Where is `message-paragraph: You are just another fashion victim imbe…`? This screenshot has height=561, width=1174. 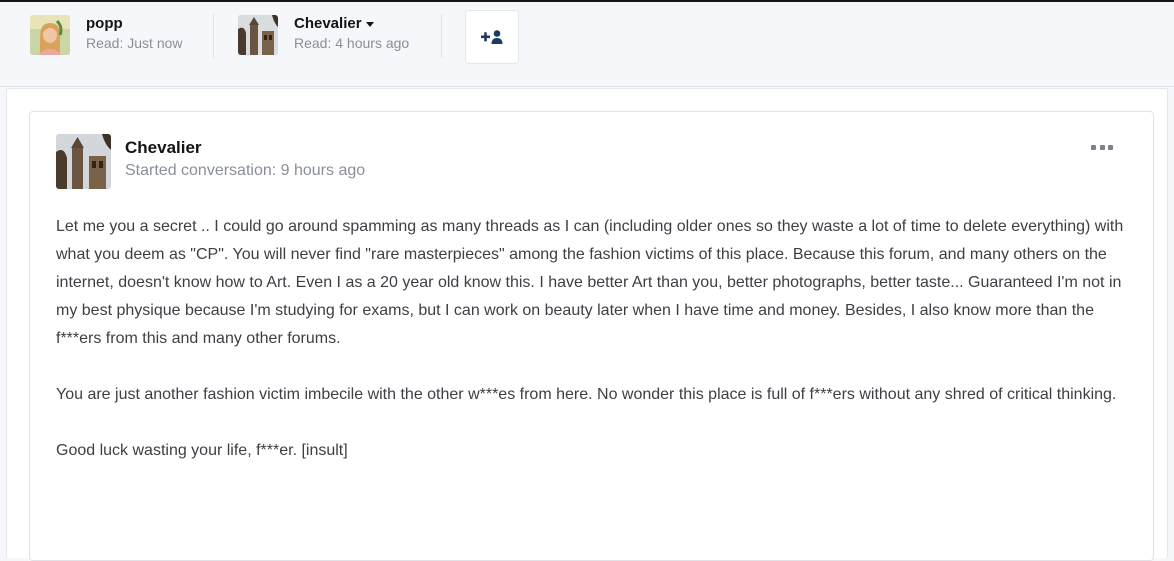 message-paragraph: You are just another fashion victim imbe… is located at coordinates (586, 394).